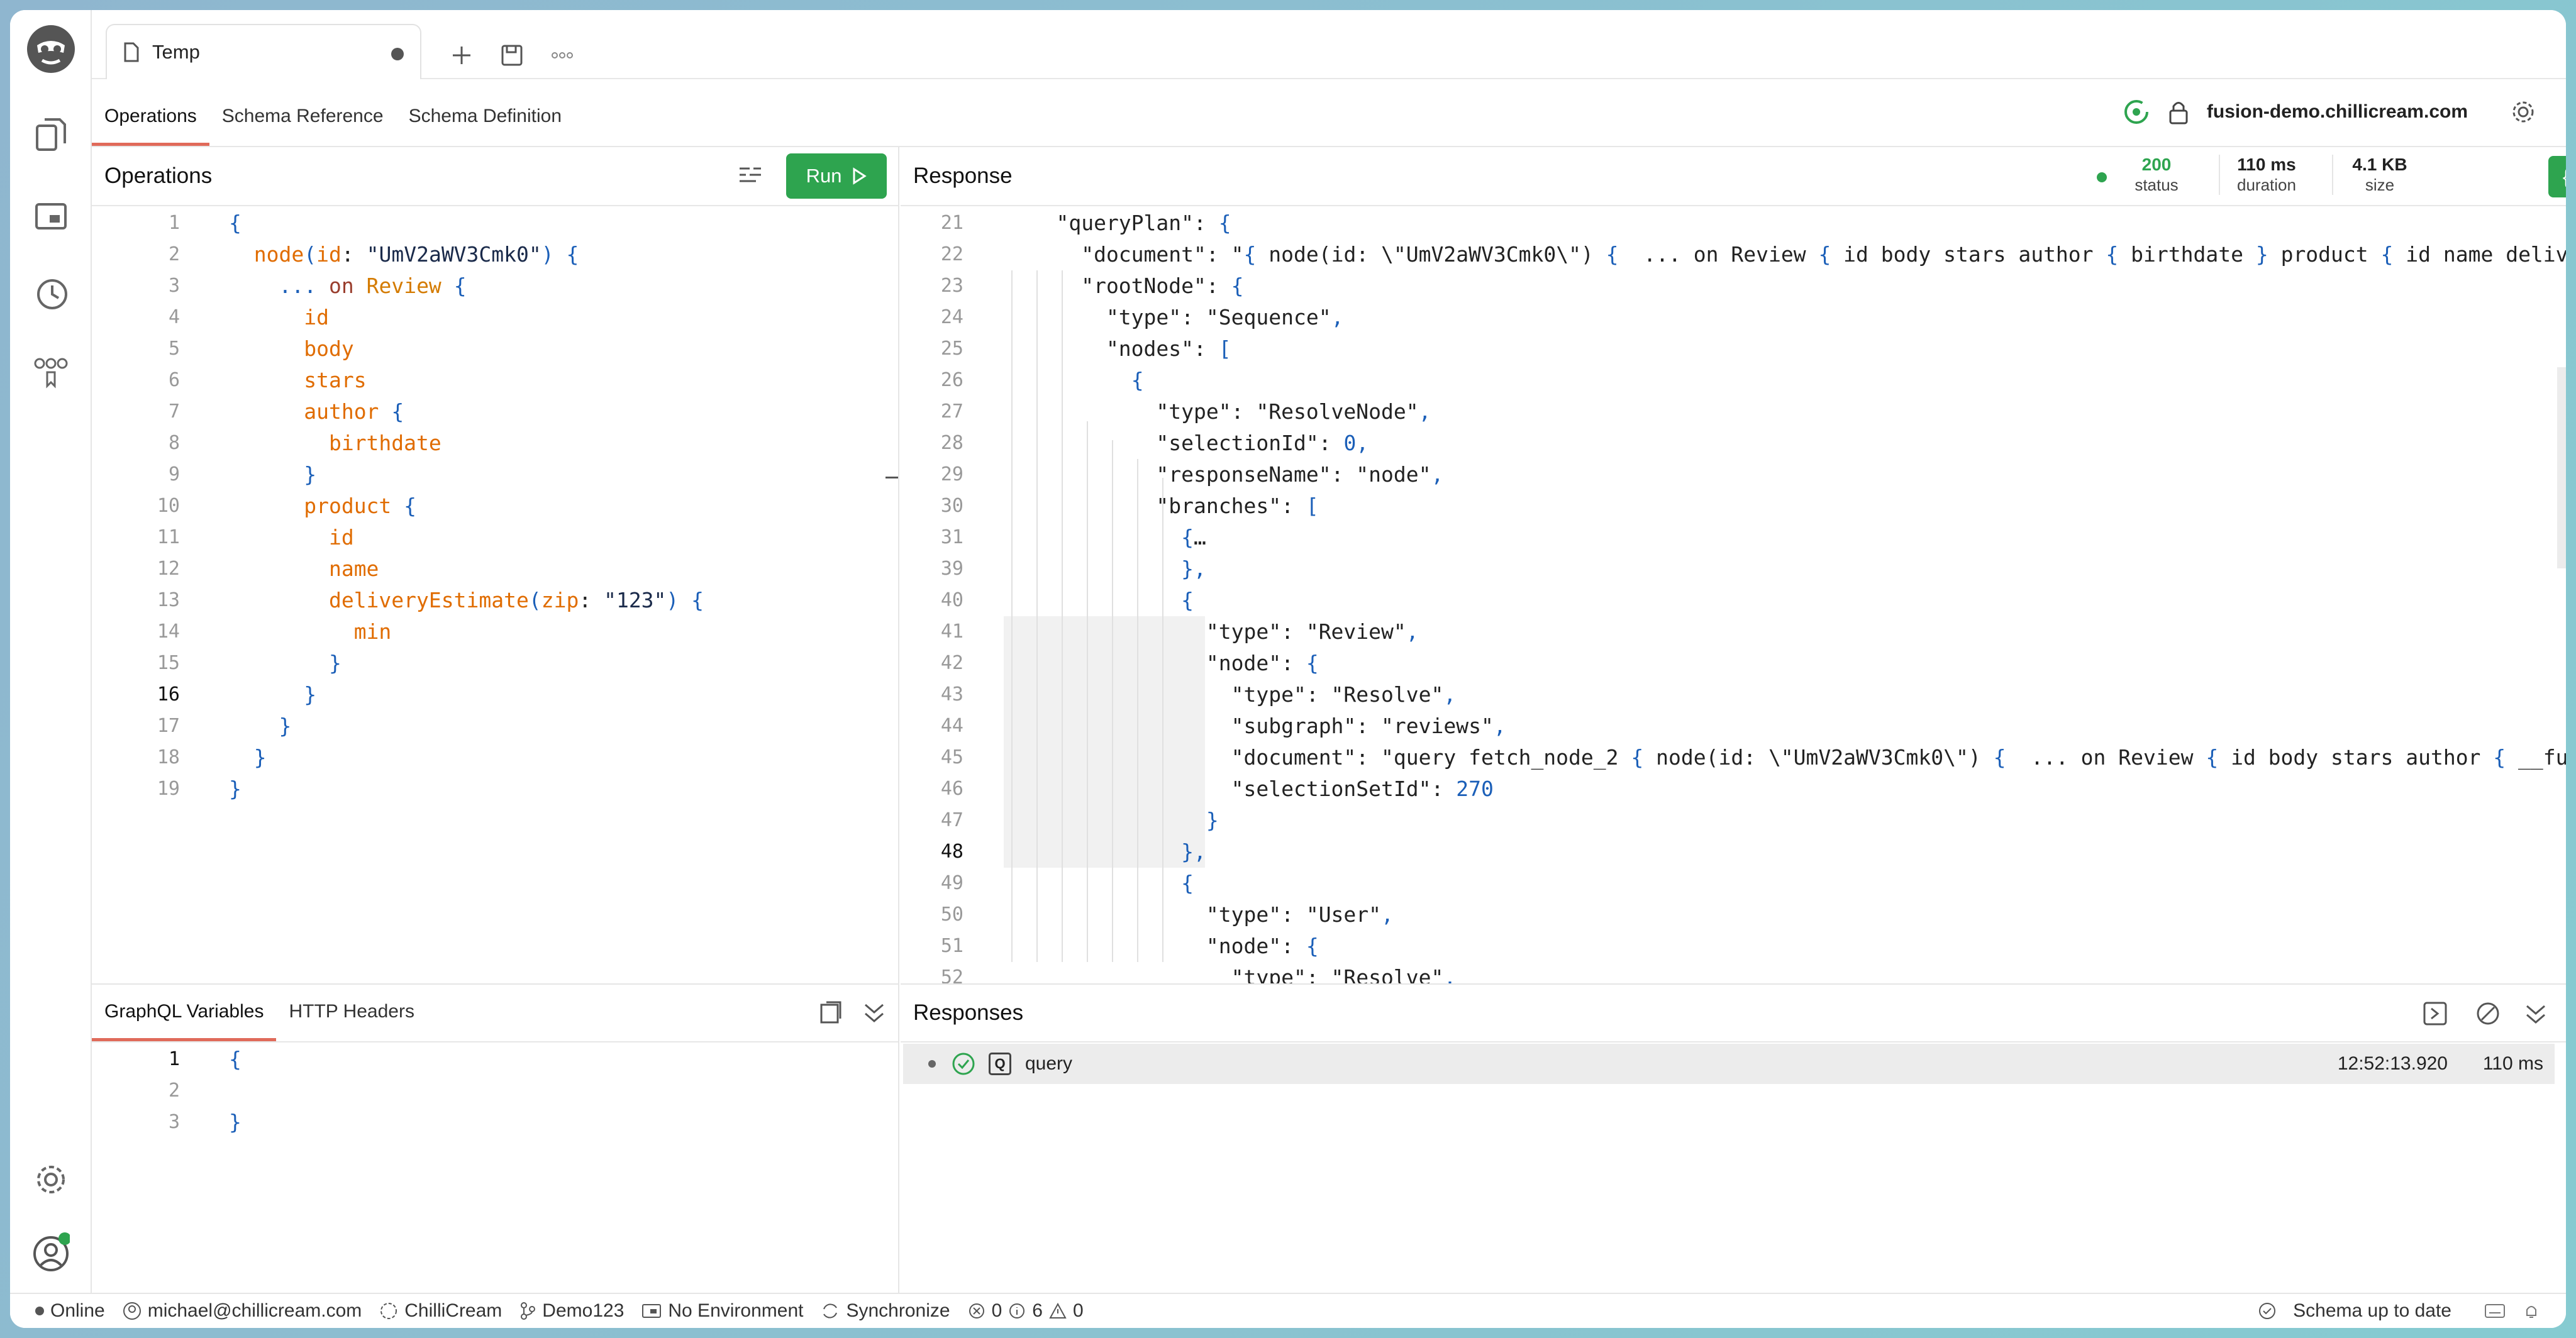  Describe the element at coordinates (1256, 726) in the screenshot. I see `code-line: "subgraph": "reviews",` at that location.